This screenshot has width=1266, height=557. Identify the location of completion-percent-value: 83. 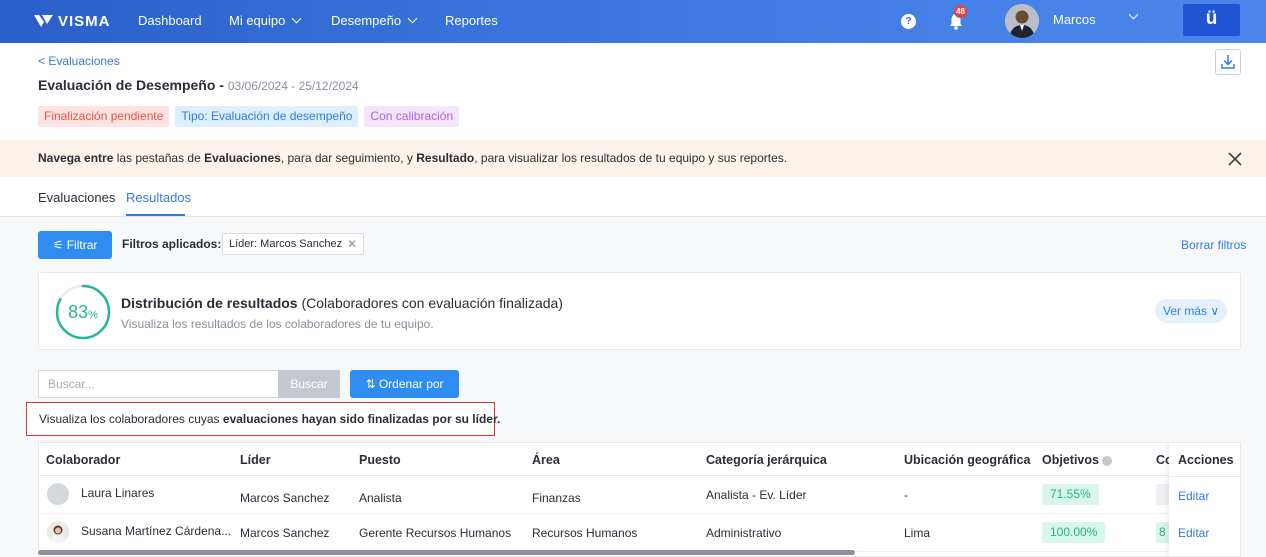
(78, 312).